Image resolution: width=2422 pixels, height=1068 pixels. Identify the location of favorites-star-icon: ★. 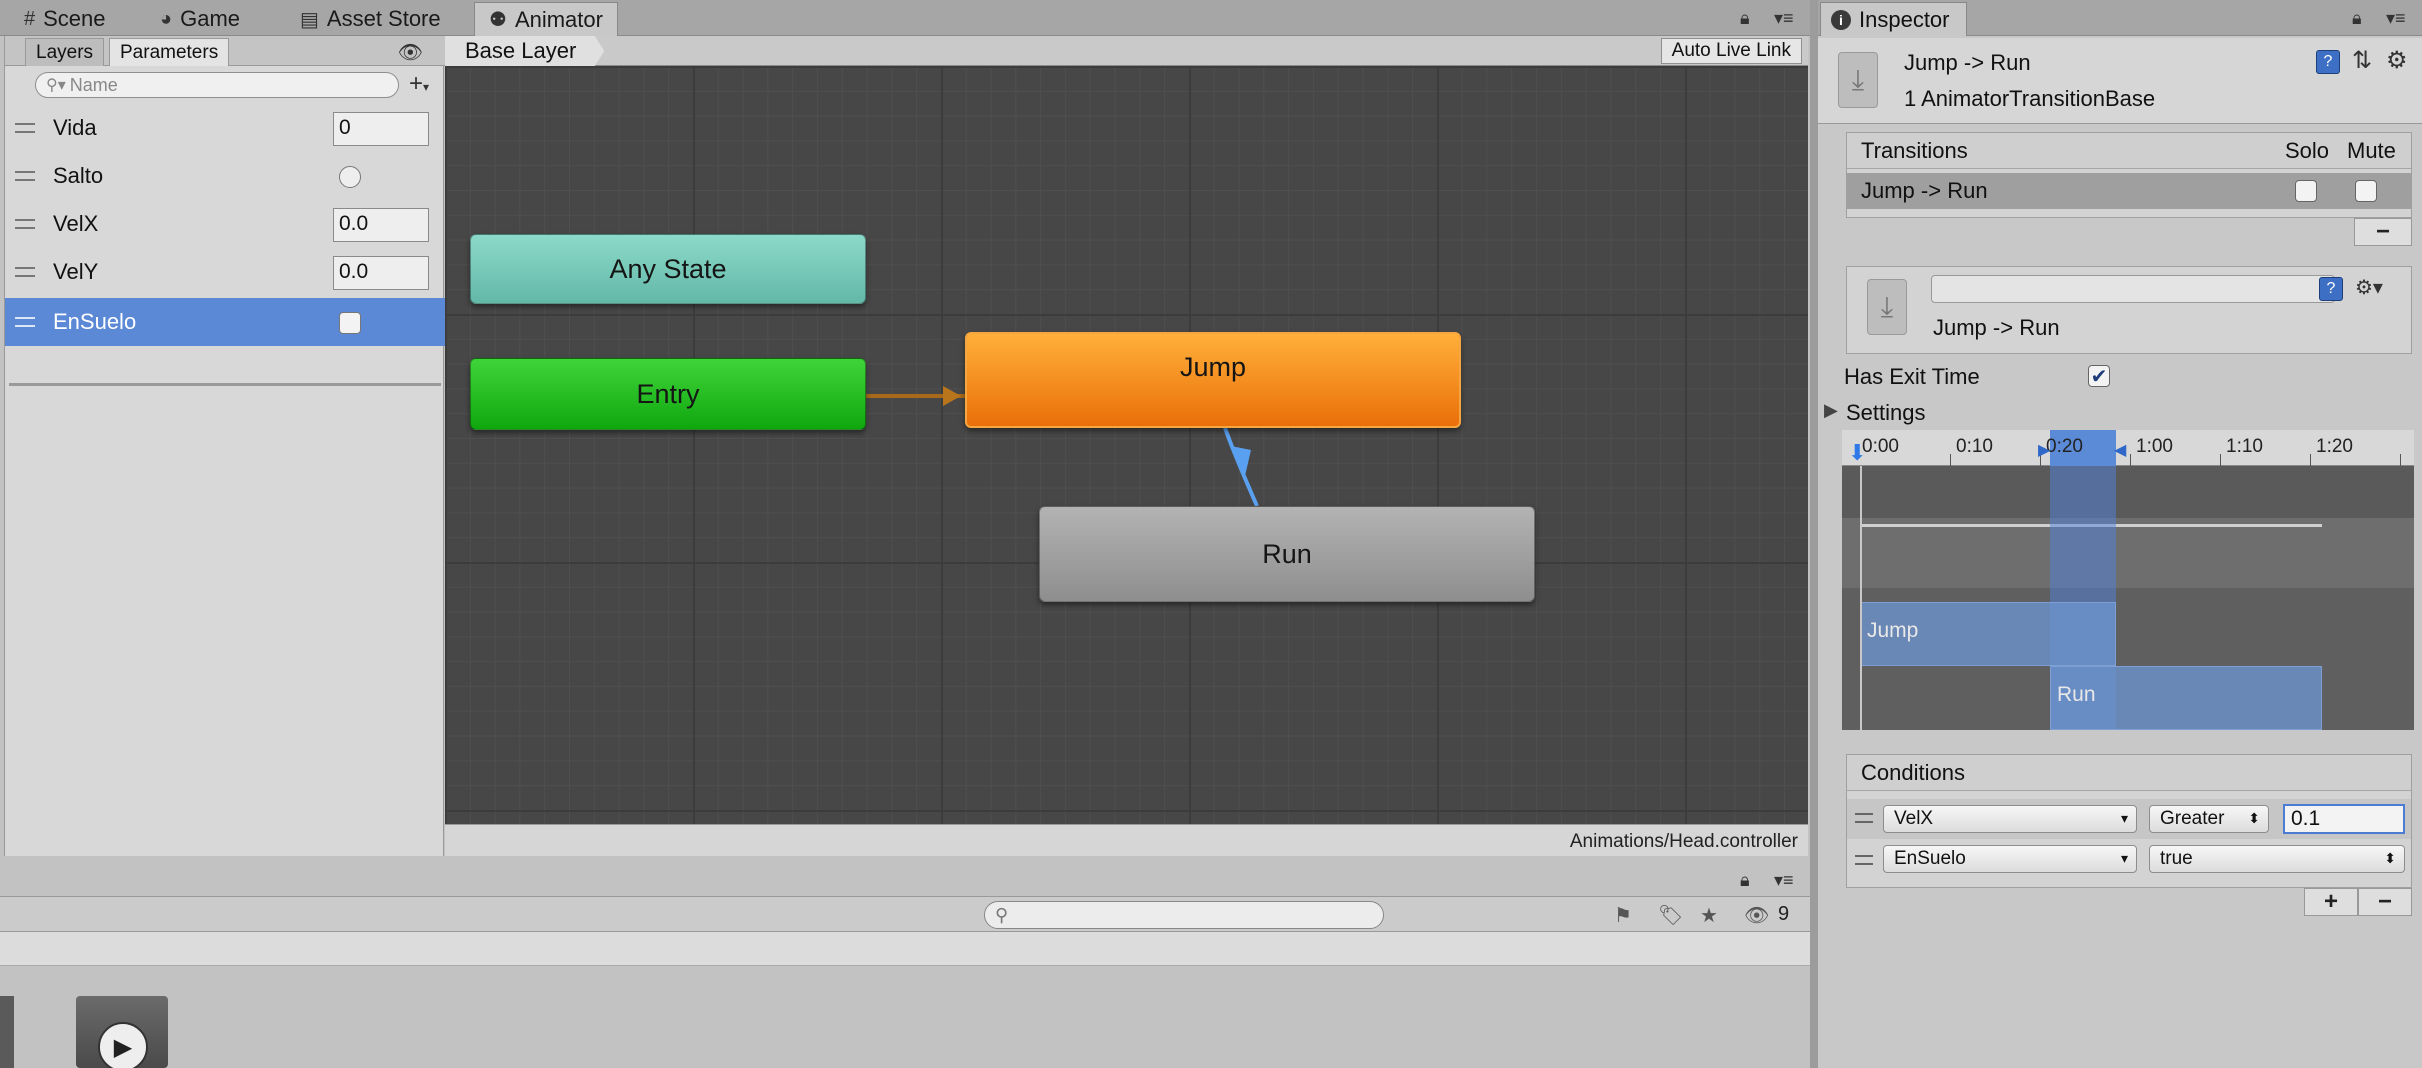
(1709, 915).